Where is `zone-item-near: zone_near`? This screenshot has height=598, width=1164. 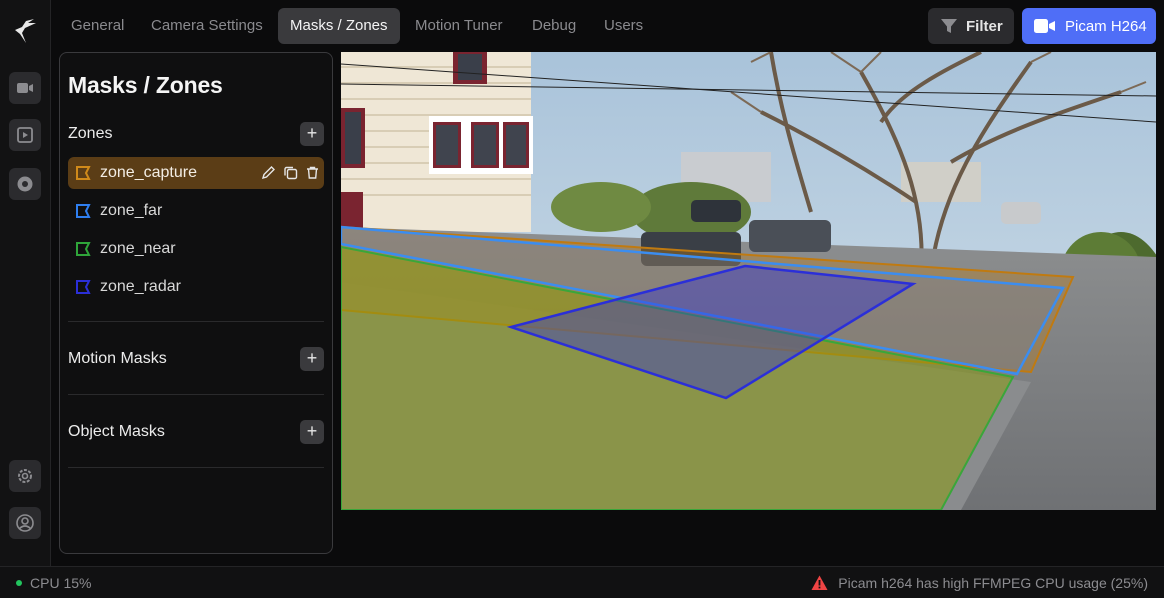
zone-item-near: zone_near is located at coordinates (196, 249).